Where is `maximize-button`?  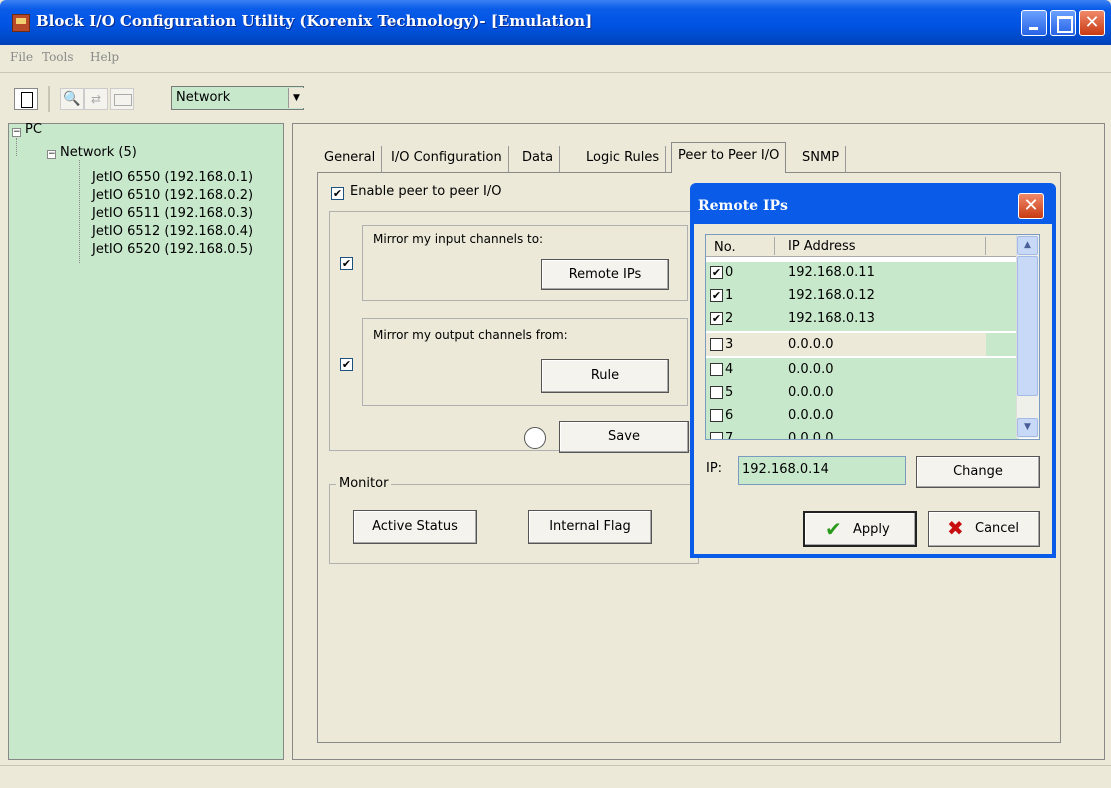 maximize-button is located at coordinates (1063, 23).